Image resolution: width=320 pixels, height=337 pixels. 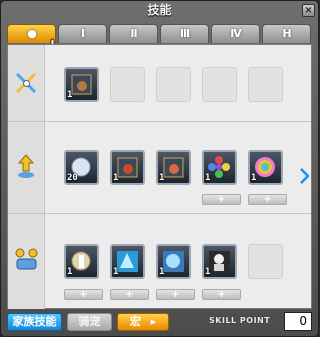 I want to click on tab-bar: ● I II III IV H, so click(x=160, y=34).